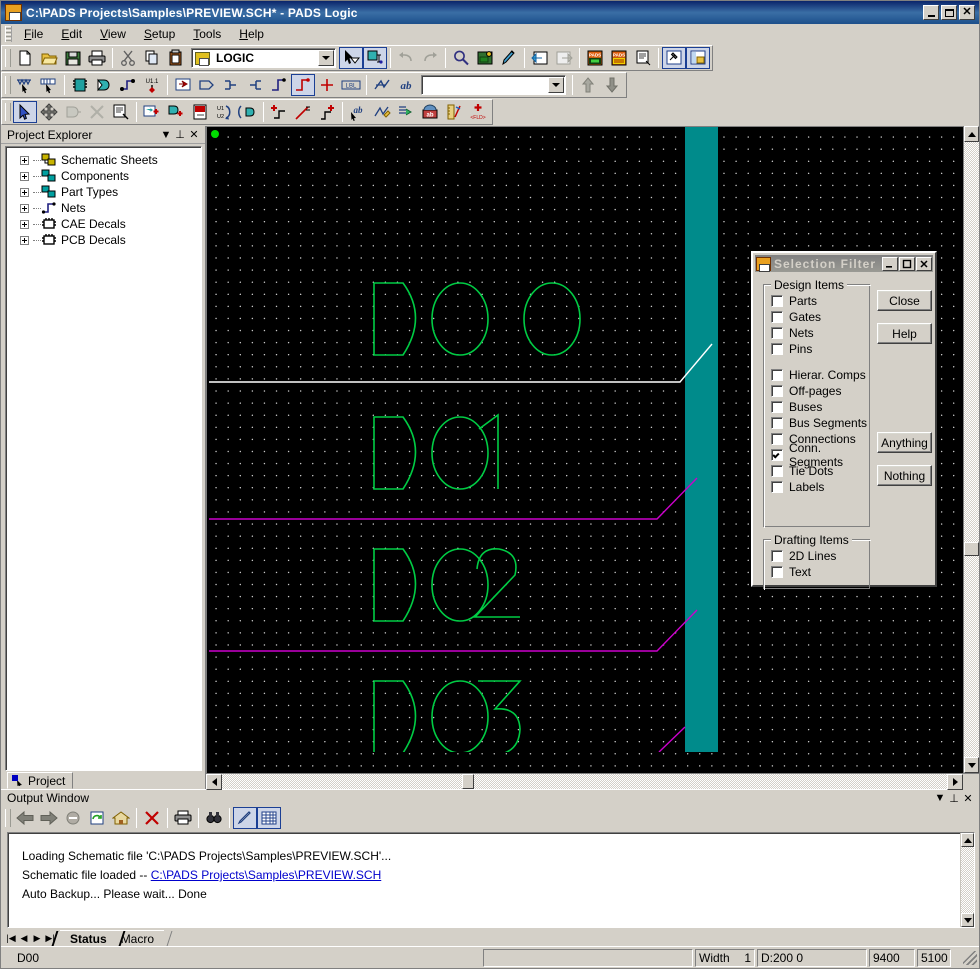  What do you see at coordinates (263, 58) in the screenshot?
I see `sheet-selector-combo: LOGIC` at bounding box center [263, 58].